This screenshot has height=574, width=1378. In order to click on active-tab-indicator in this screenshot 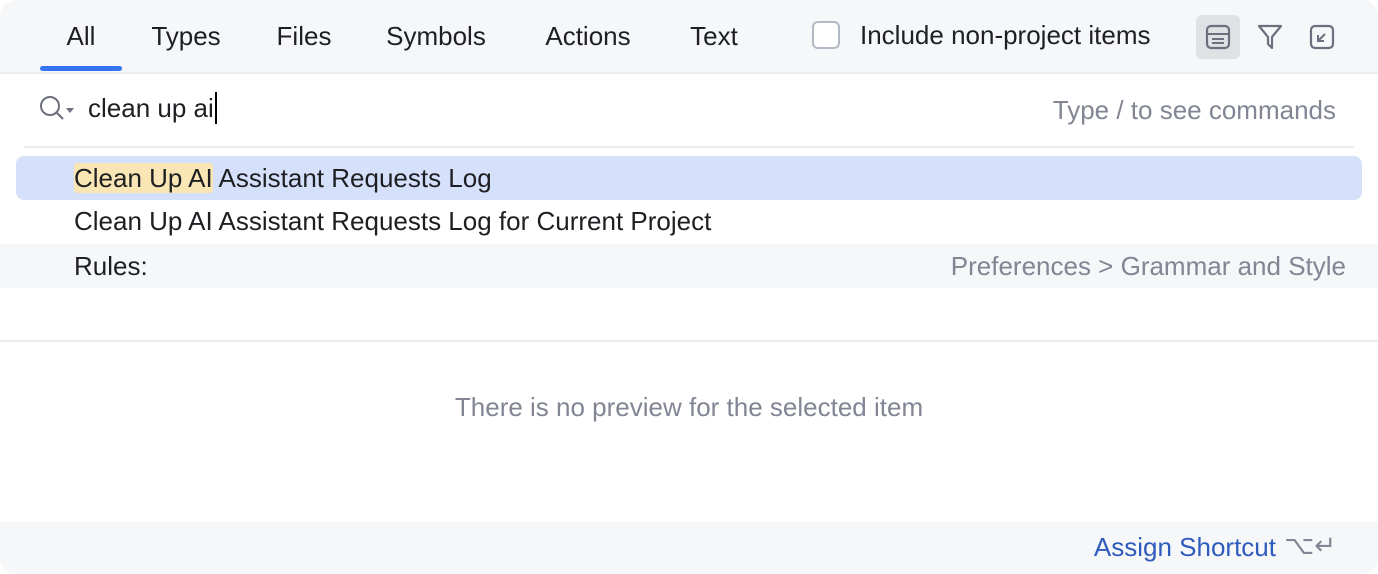, I will do `click(81, 68)`.